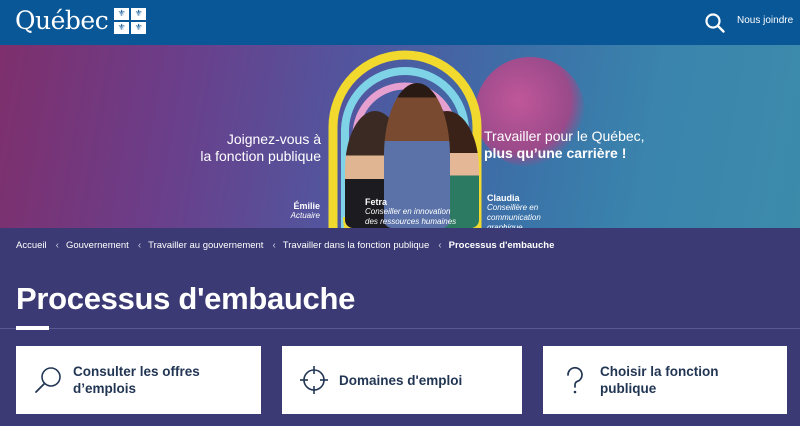  I want to click on caption-role: Conseiller en innovation, so click(408, 211).